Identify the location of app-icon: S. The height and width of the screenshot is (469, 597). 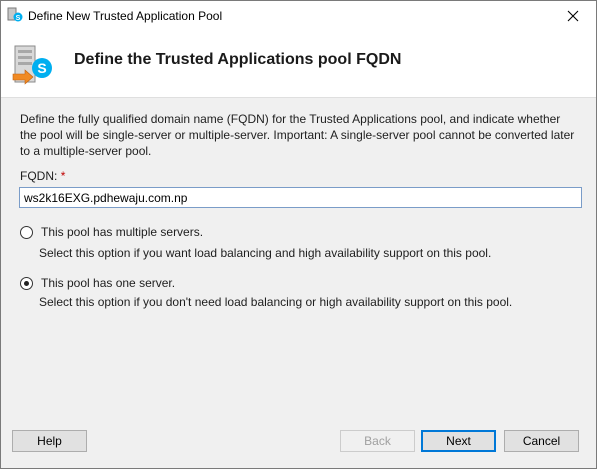
(15, 14).